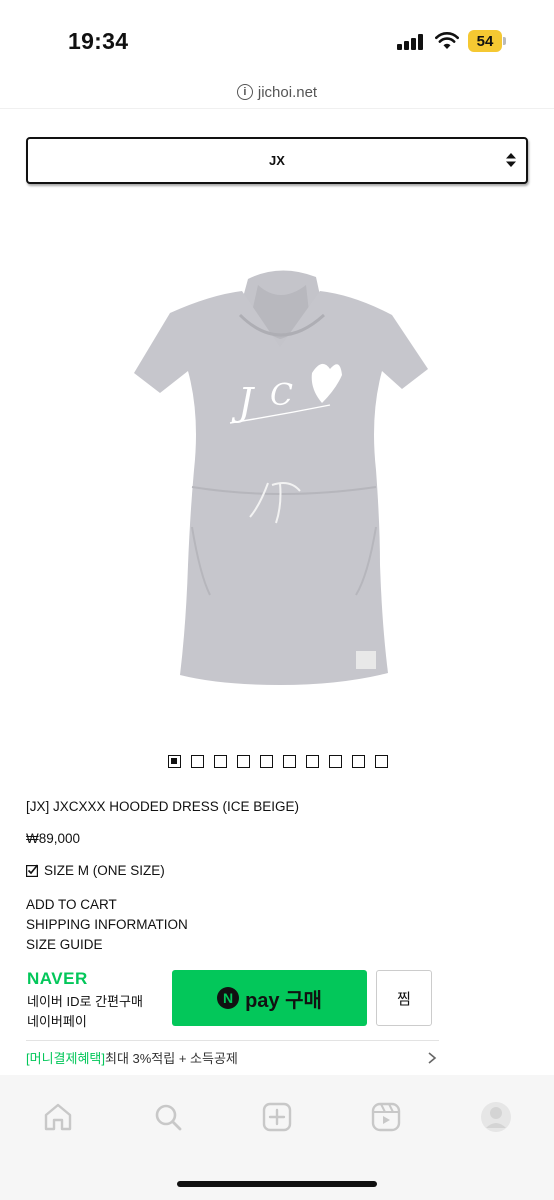  Describe the element at coordinates (107, 924) in the screenshot. I see `shipping-info-link: SHIPPING INFORMATION` at that location.